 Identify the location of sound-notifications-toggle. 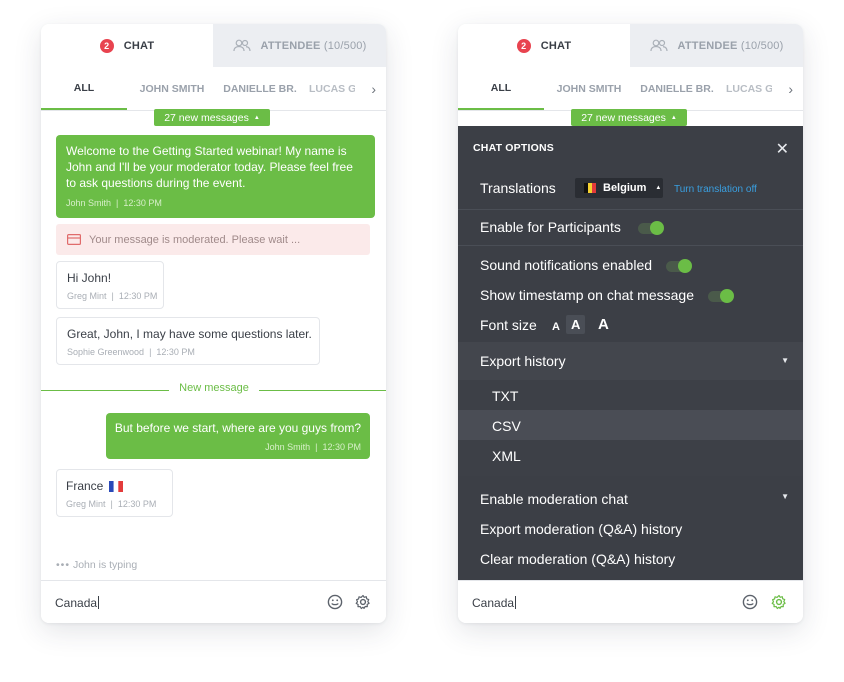
(679, 266).